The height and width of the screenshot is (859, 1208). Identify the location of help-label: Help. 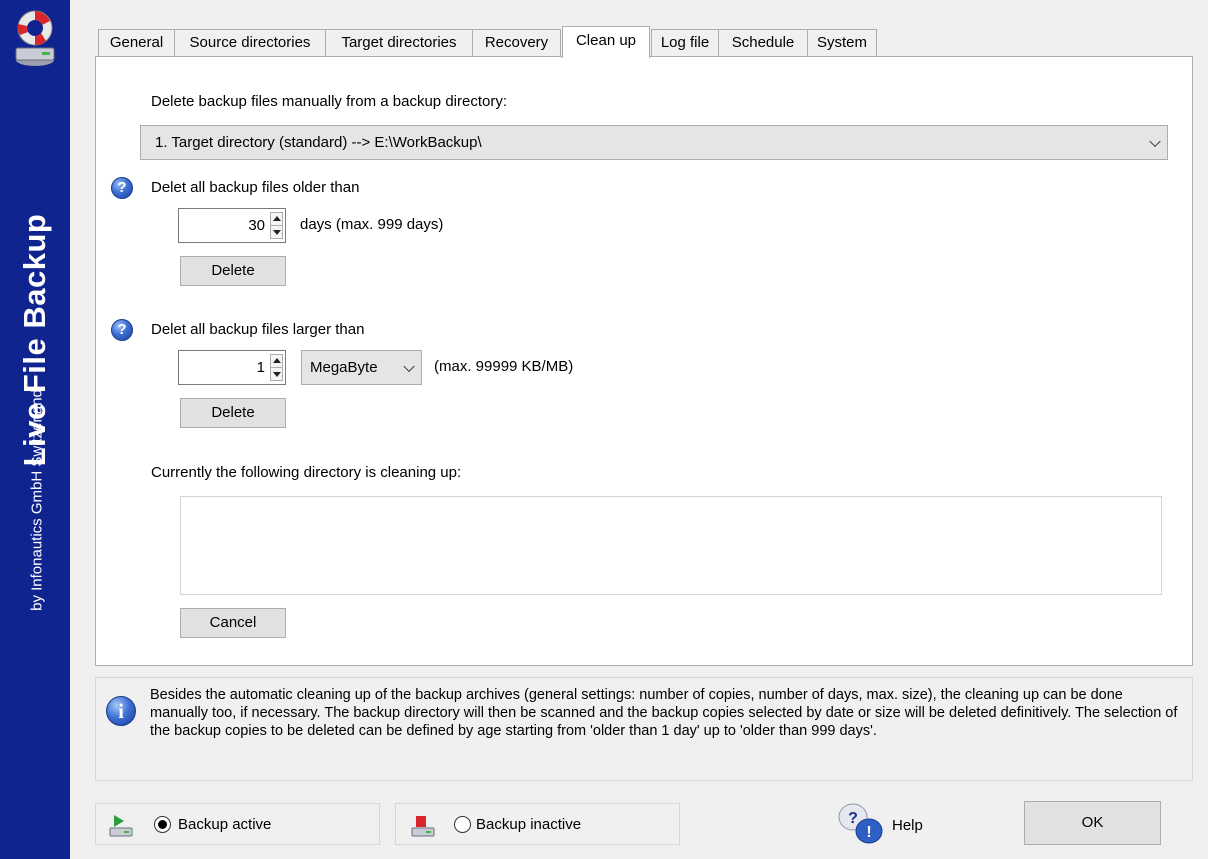
(907, 825).